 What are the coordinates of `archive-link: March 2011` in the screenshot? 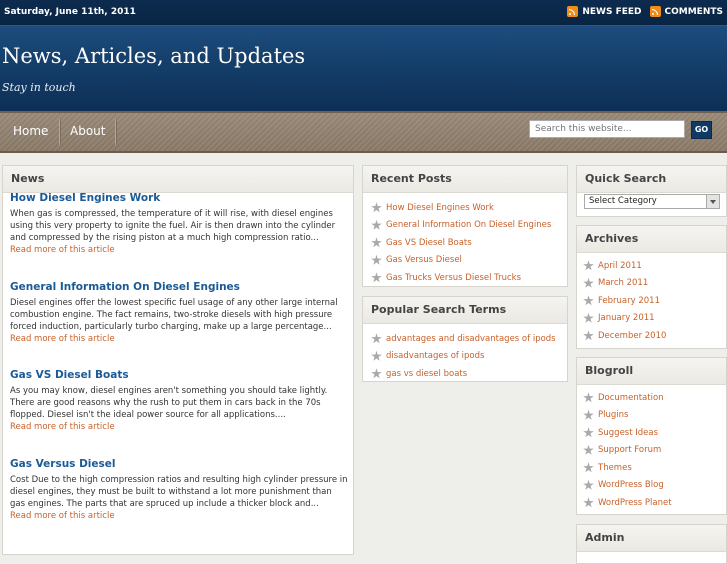 It's located at (654, 284).